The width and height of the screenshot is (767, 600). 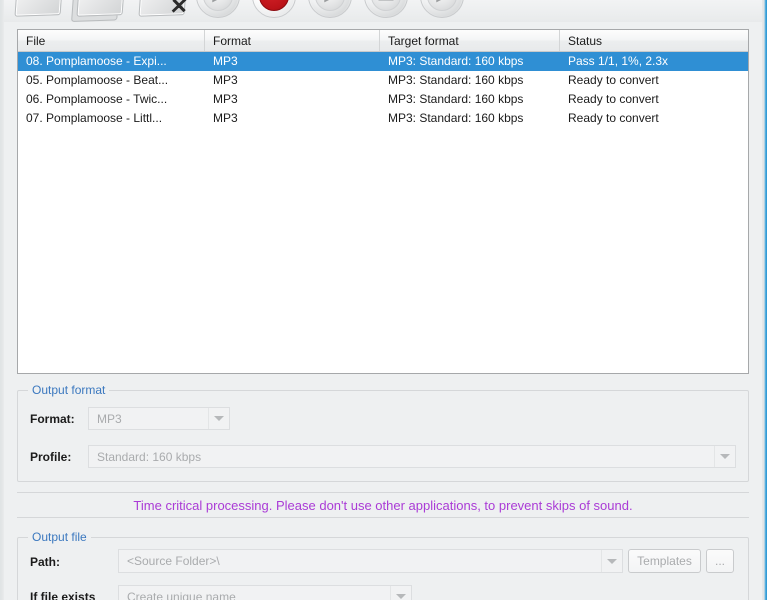 I want to click on file-list-header: File Format Target format Status, so click(x=383, y=41).